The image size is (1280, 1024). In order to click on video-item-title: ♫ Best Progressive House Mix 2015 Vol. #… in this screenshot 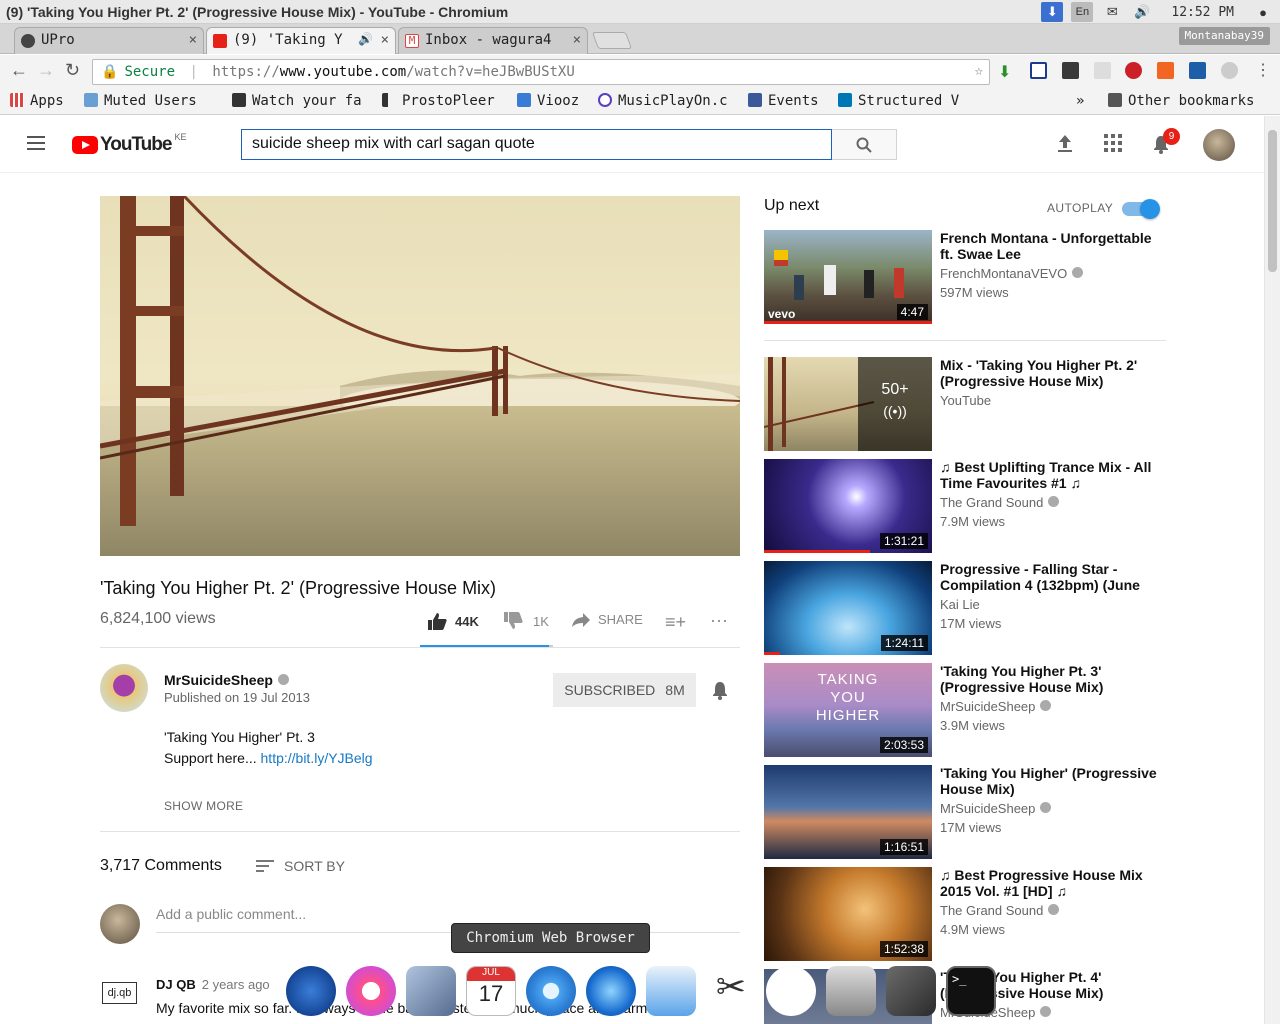, I will do `click(1050, 883)`.